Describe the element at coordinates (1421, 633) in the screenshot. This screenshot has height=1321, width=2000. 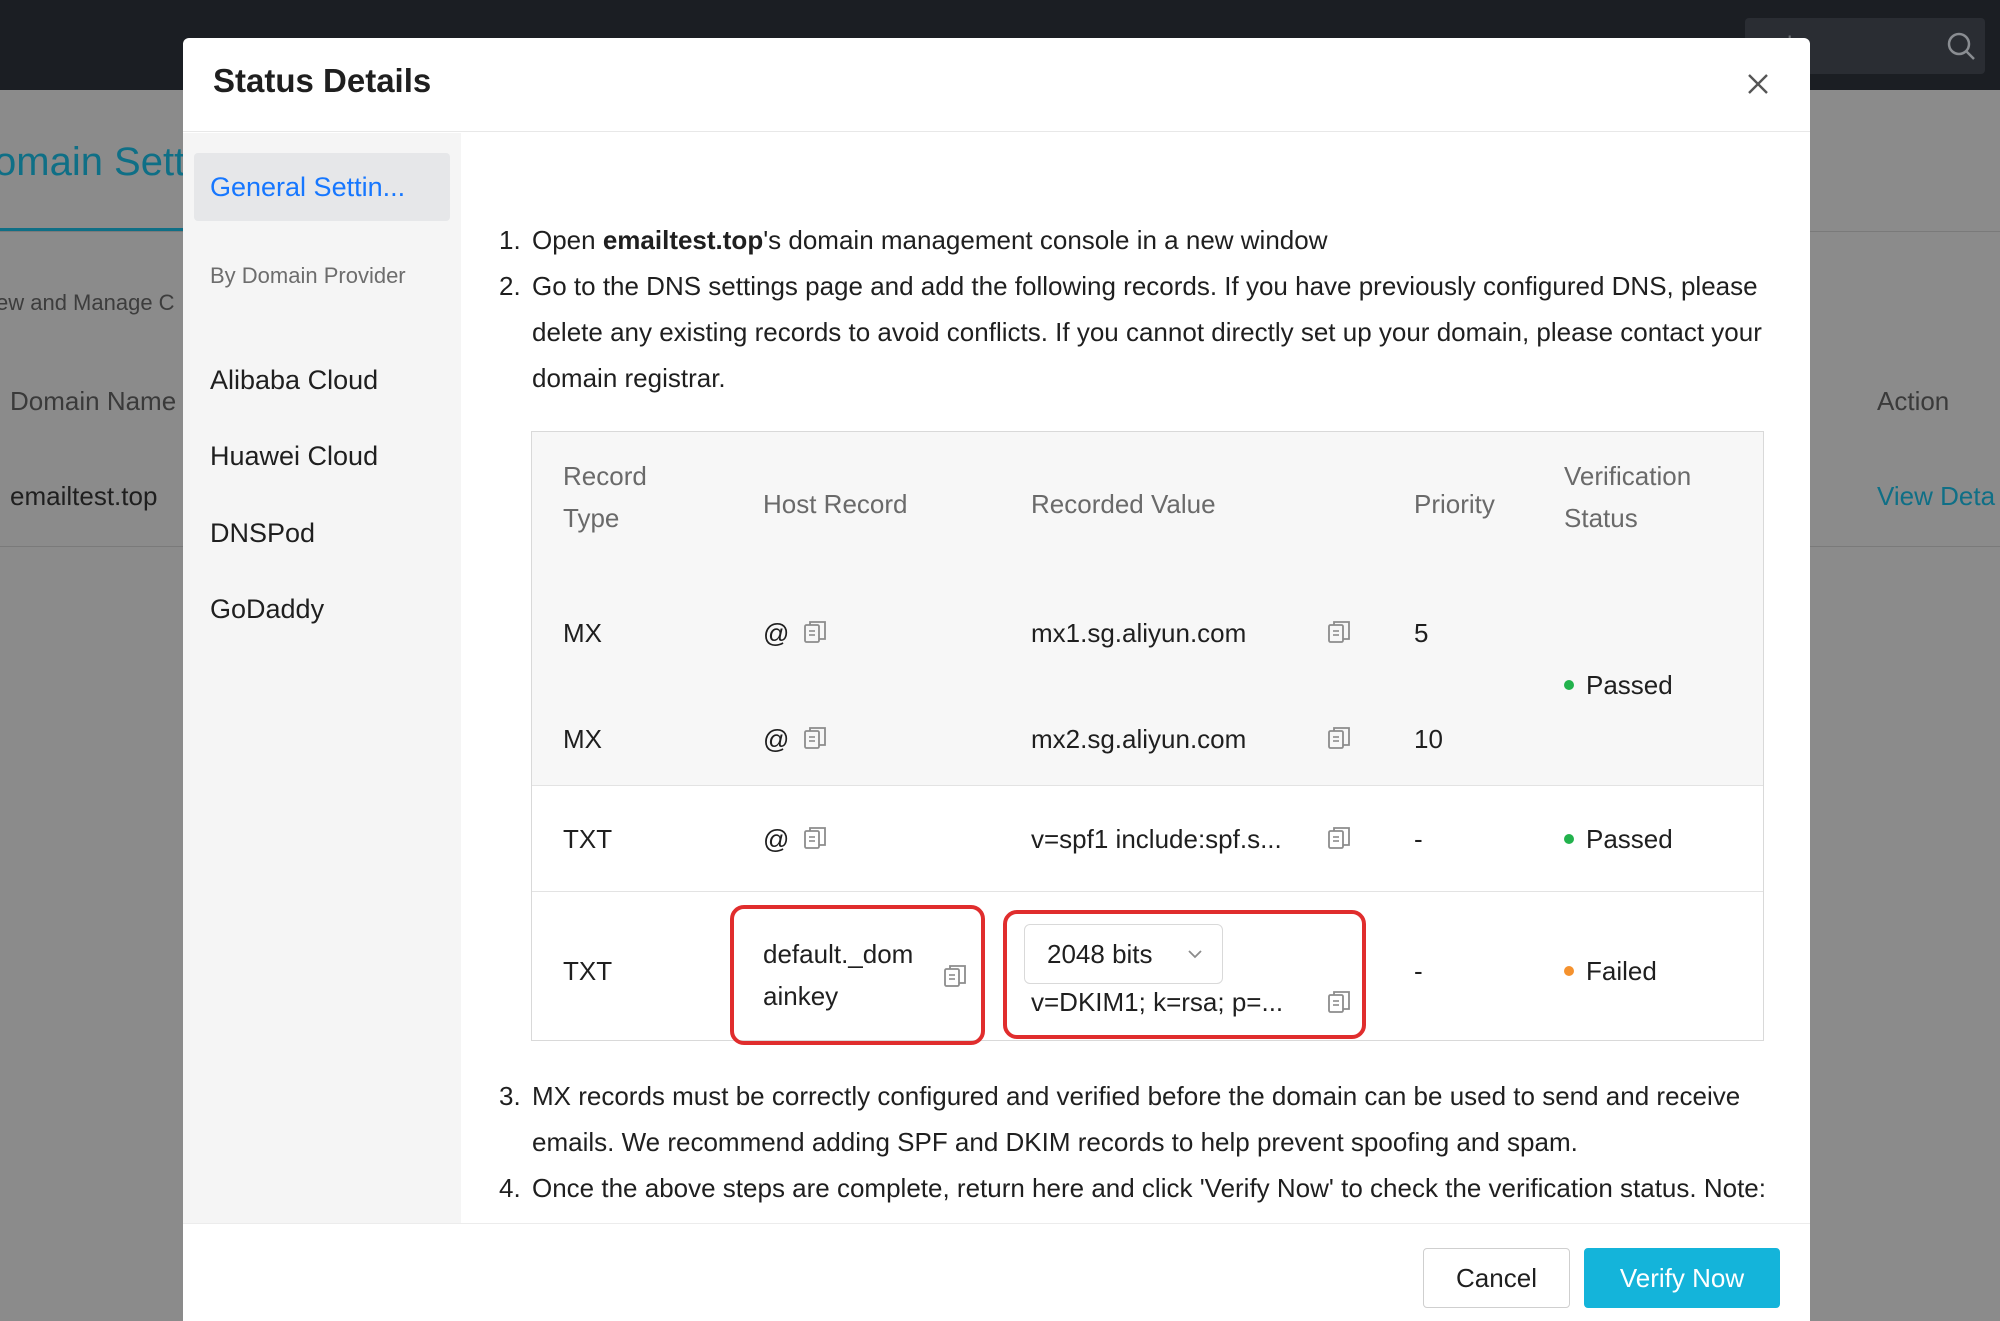
I see `priority: 5` at that location.